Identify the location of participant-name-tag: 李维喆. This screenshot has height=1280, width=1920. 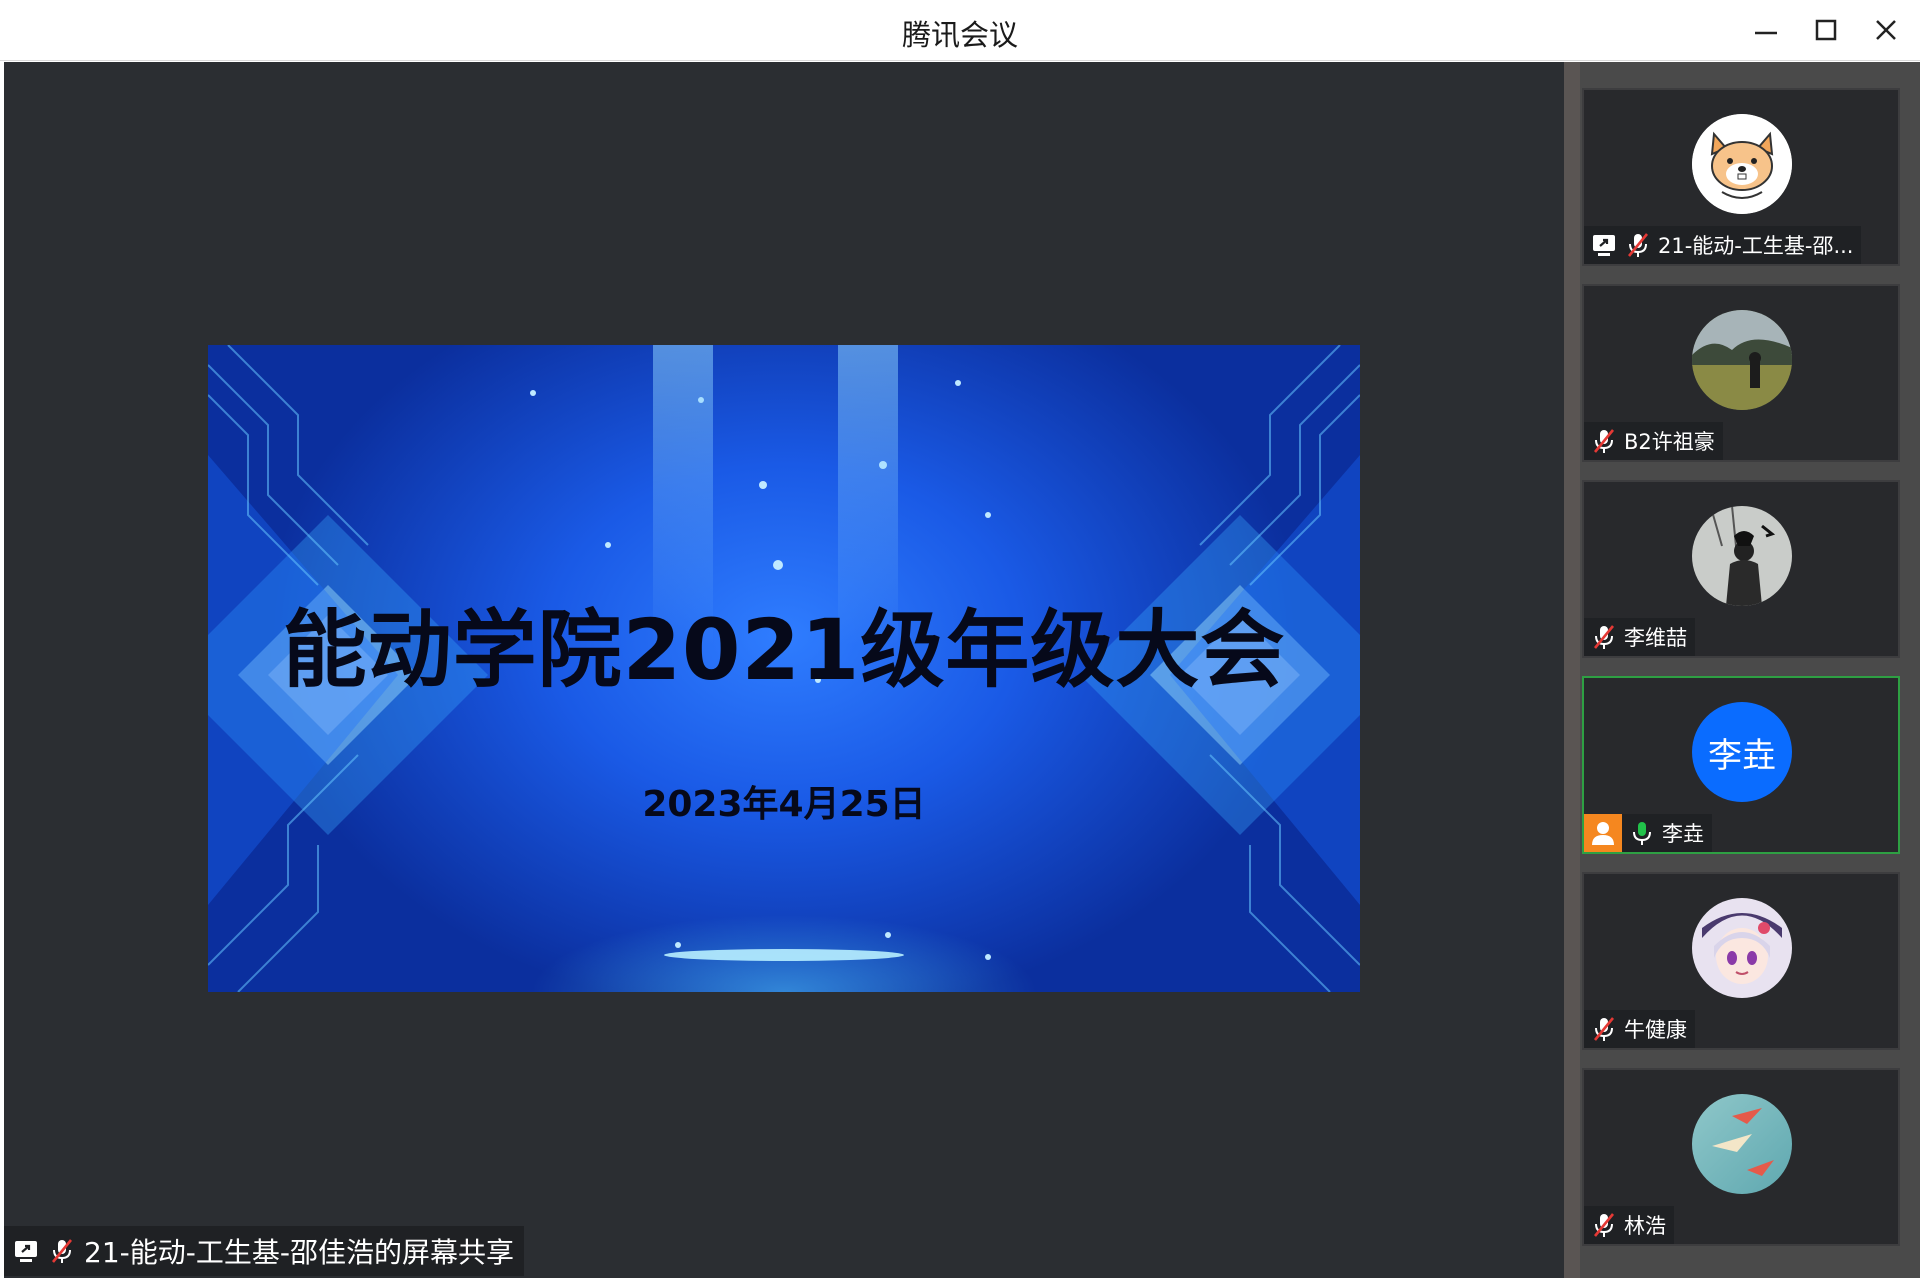
(1639, 637).